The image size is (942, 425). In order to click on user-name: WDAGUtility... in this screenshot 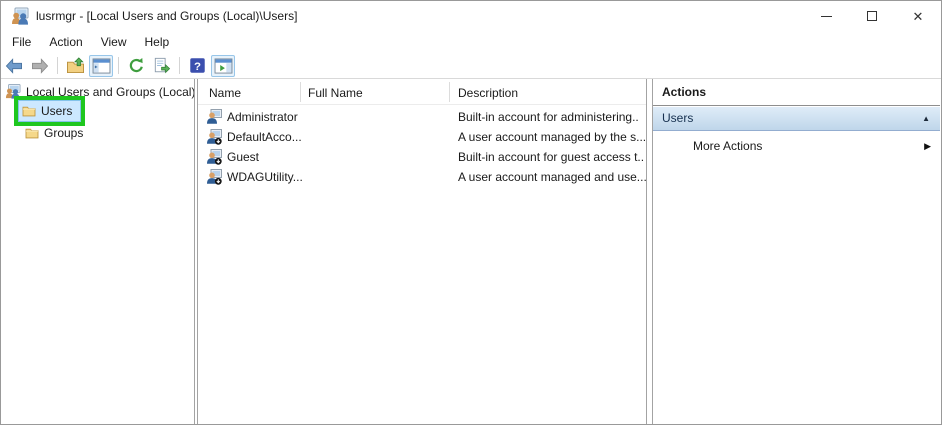, I will do `click(265, 177)`.